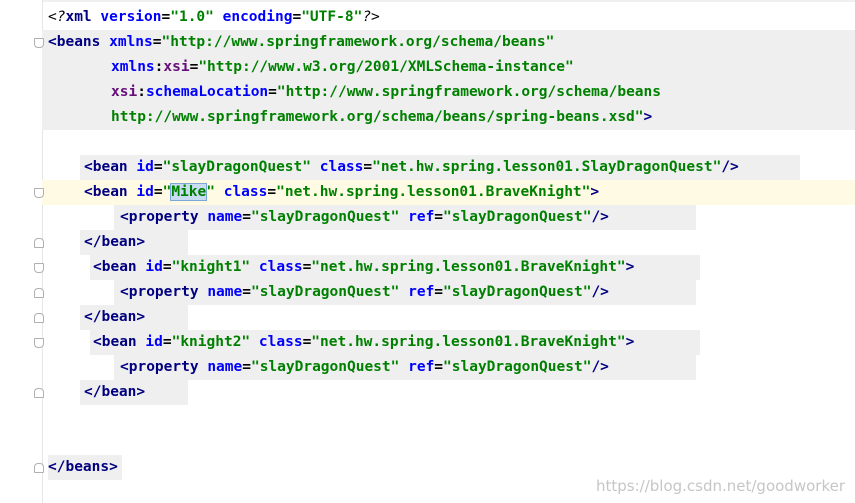 This screenshot has width=855, height=503. What do you see at coordinates (83, 17) in the screenshot?
I see `code-token: xml` at bounding box center [83, 17].